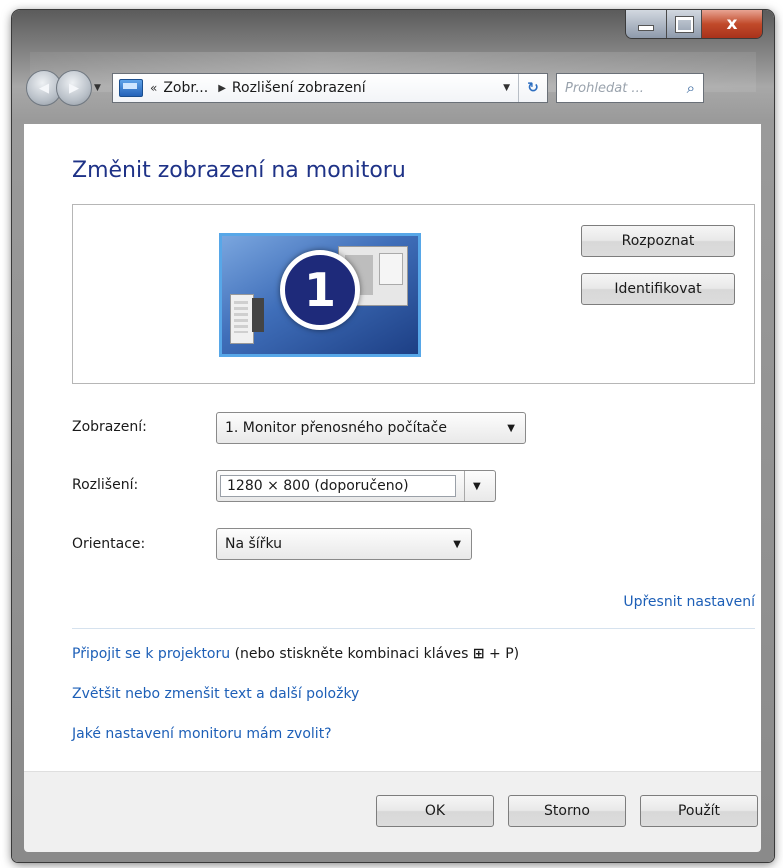  Describe the element at coordinates (351, 654) in the screenshot. I see `projector-hint-text: (nebo stiskněte kombinaci kláves` at that location.